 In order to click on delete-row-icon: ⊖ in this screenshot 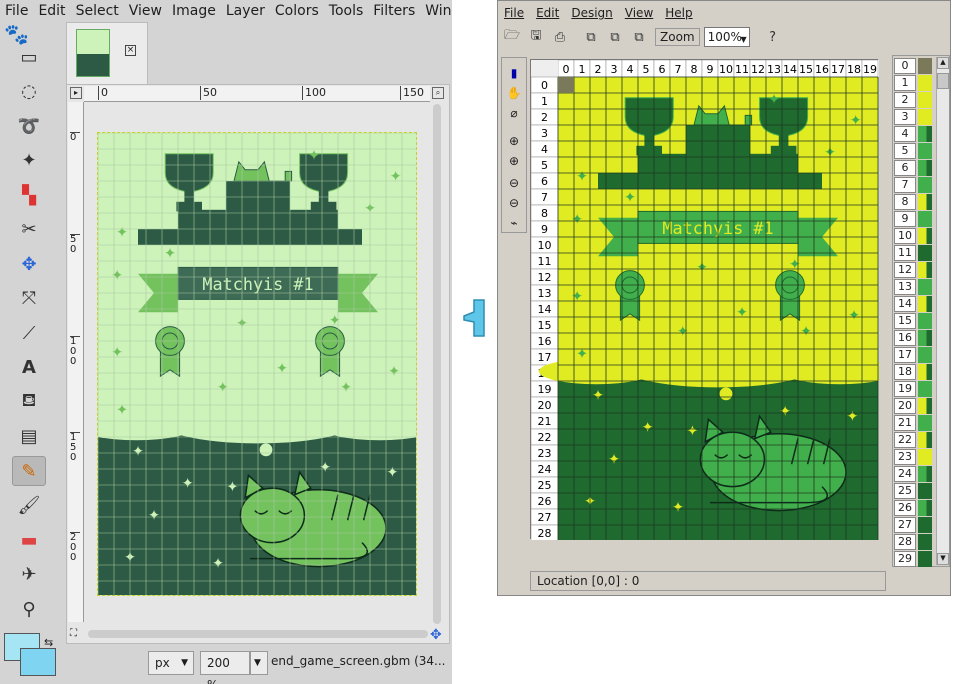, I will do `click(514, 203)`.